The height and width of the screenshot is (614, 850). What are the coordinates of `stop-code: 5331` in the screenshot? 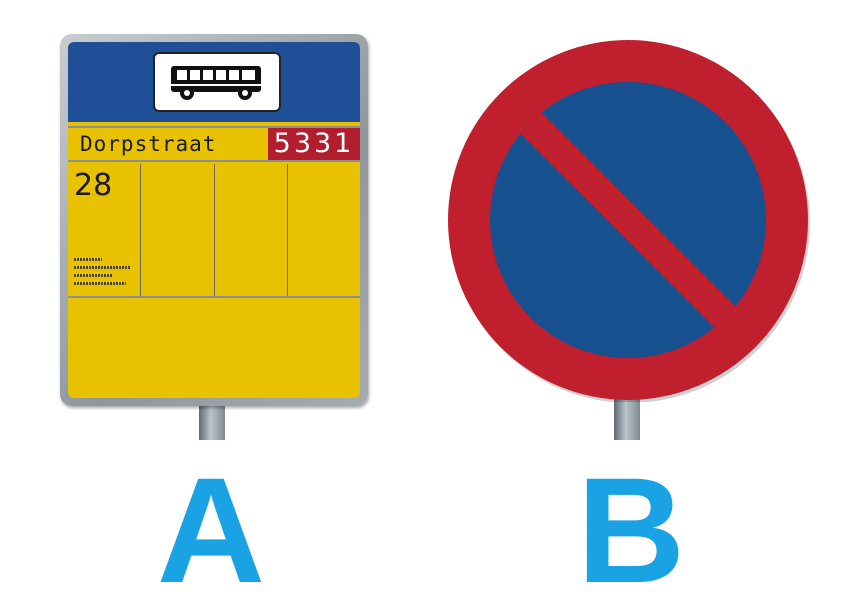 It's located at (314, 144).